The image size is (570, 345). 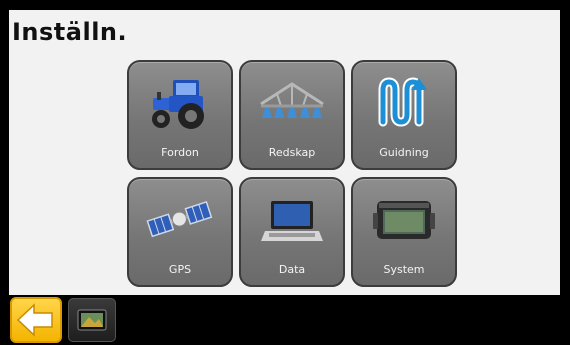 I want to click on back-button, so click(x=36, y=320).